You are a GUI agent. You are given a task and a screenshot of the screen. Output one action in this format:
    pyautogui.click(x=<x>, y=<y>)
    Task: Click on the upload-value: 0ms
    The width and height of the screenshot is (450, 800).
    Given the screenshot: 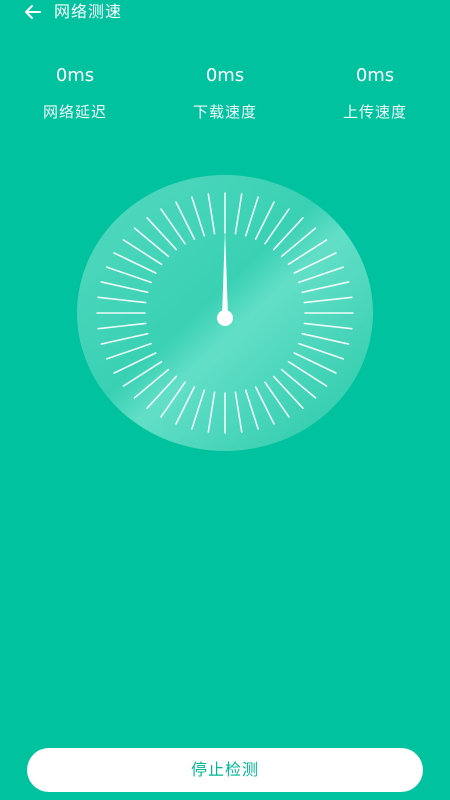 What is the action you would take?
    pyautogui.click(x=375, y=75)
    